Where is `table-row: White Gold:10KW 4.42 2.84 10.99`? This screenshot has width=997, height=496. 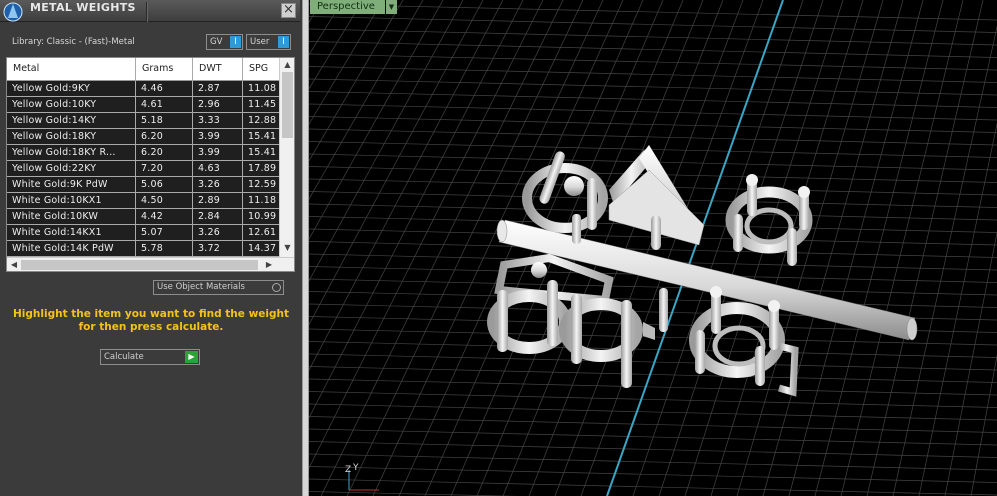 table-row: White Gold:10KW 4.42 2.84 10.99 is located at coordinates (143, 217).